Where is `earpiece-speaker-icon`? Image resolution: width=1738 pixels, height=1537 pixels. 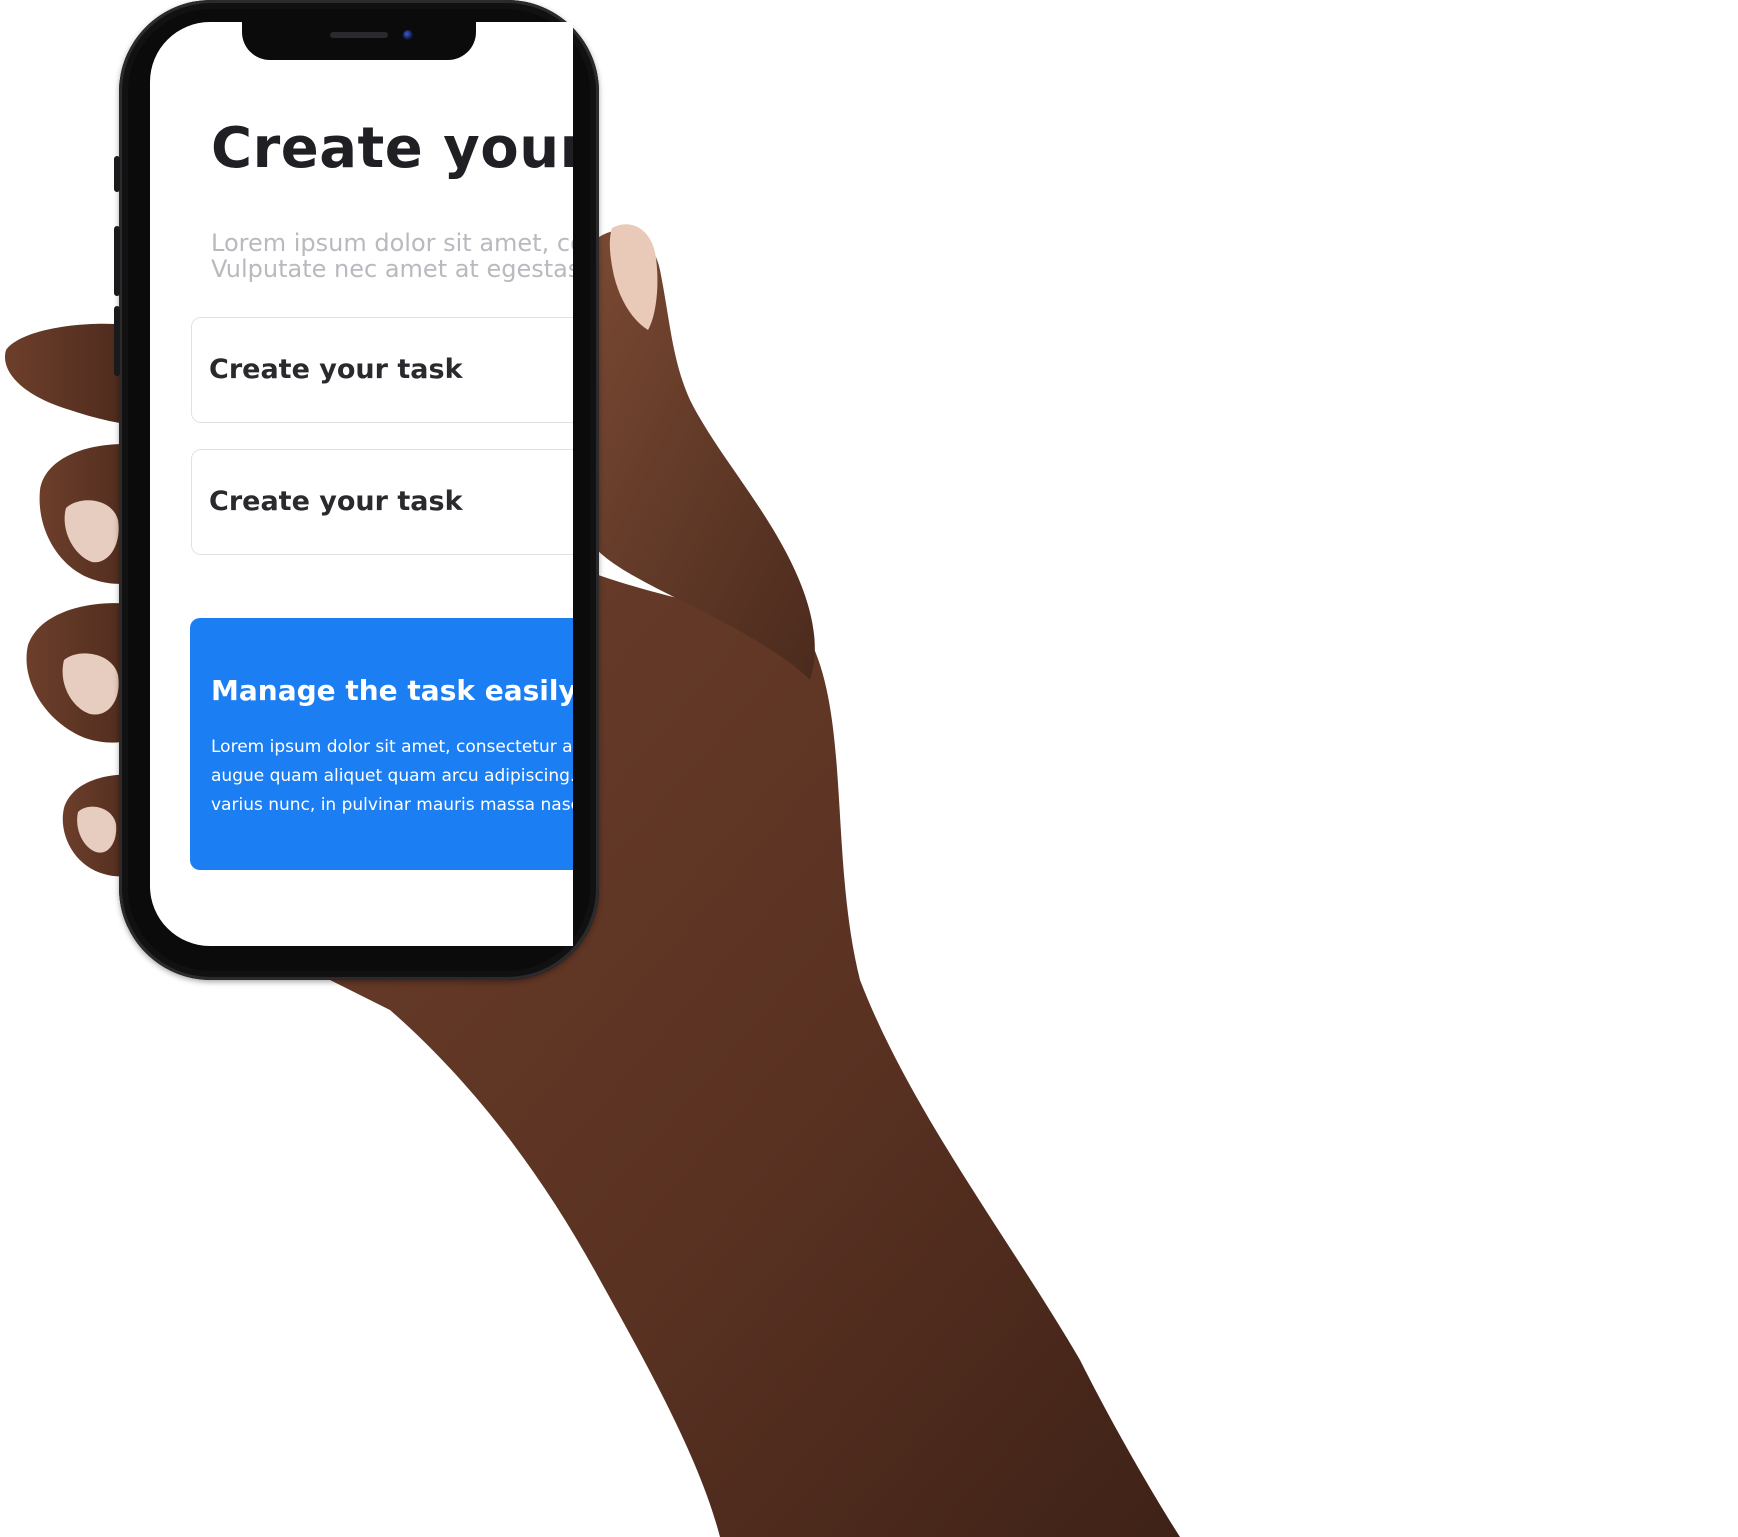 earpiece-speaker-icon is located at coordinates (359, 35).